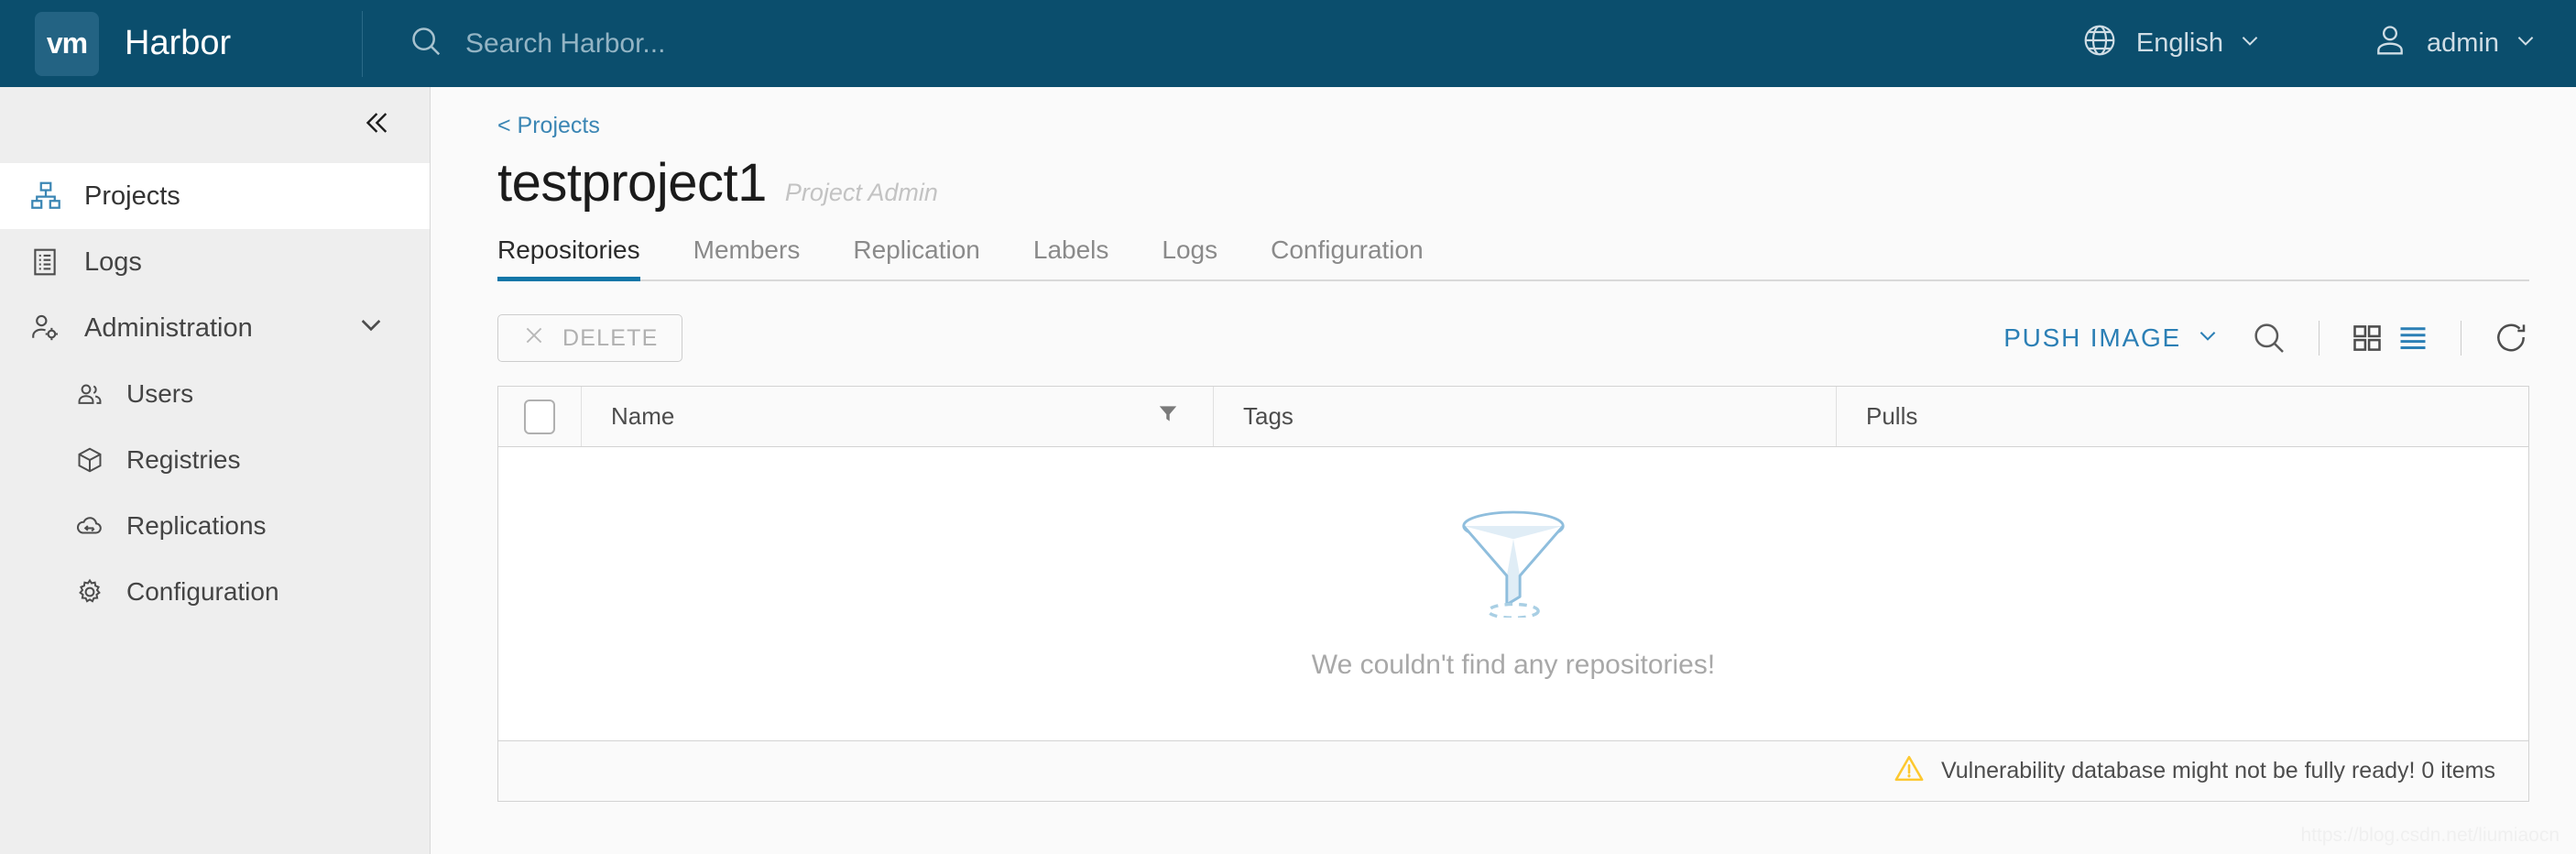  Describe the element at coordinates (569, 258) in the screenshot. I see `tab-repositories: Repositories` at that location.